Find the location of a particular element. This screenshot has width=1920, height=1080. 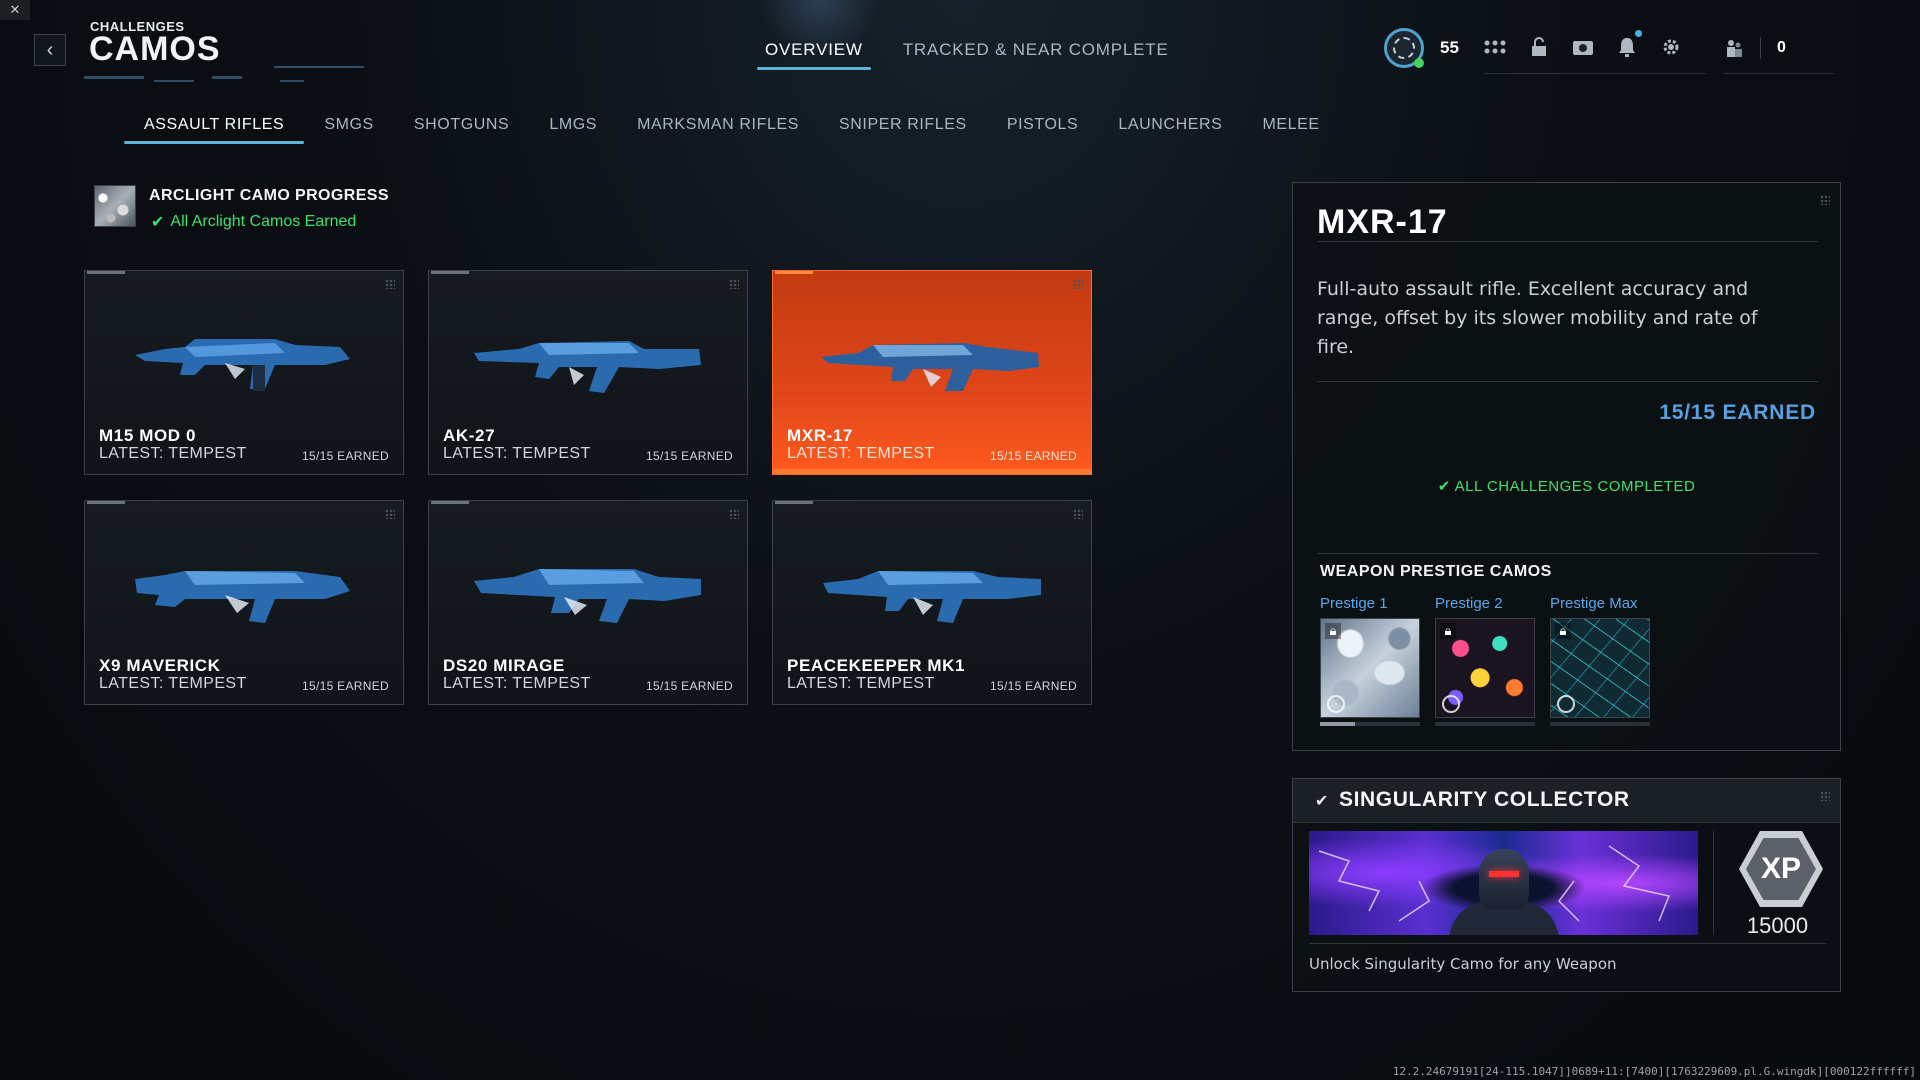

tab-lmgs: LMGS is located at coordinates (573, 130).